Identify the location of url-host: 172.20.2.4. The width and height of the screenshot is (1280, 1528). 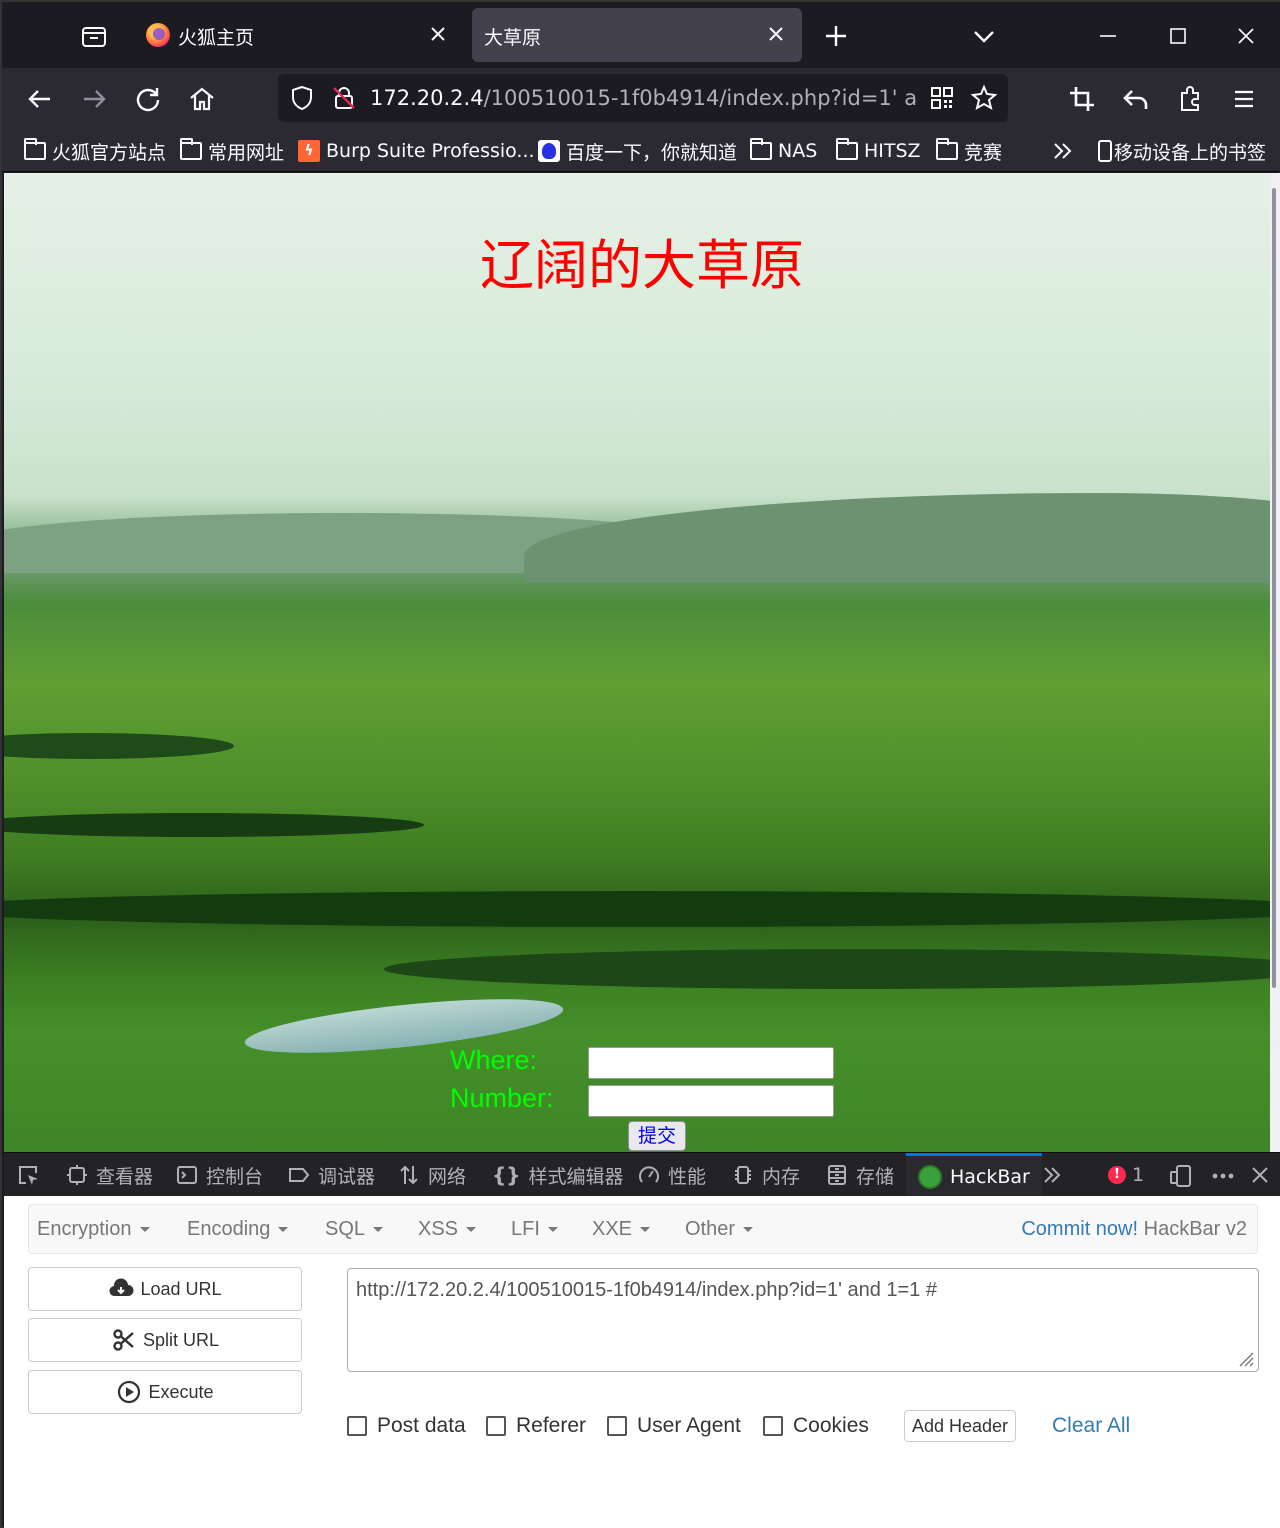
(427, 98).